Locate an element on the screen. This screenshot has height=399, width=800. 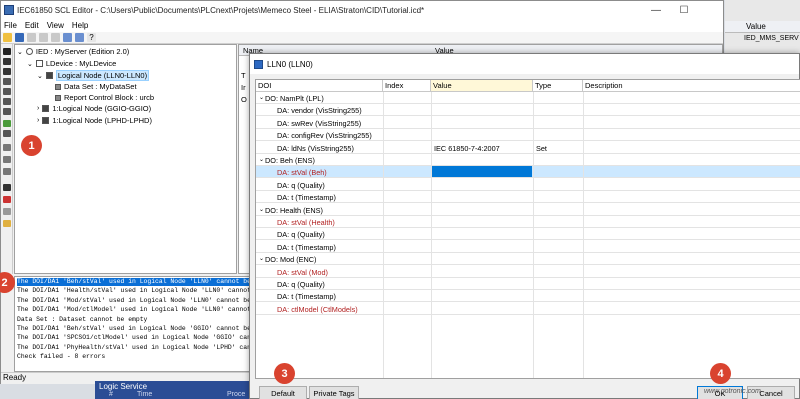
maximize-button: ☐ is located at coordinates (684, 10).